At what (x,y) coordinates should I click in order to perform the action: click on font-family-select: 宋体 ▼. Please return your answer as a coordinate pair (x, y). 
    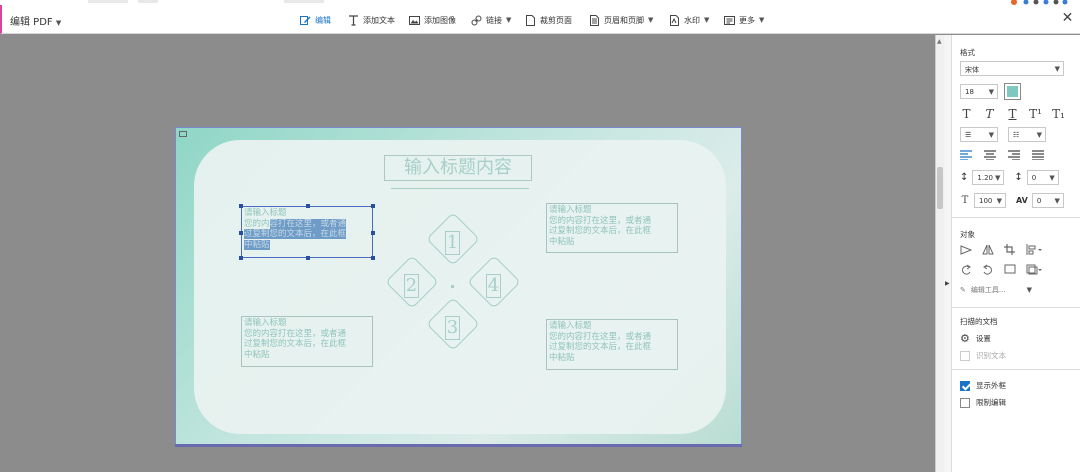
    Looking at the image, I should click on (1012, 68).